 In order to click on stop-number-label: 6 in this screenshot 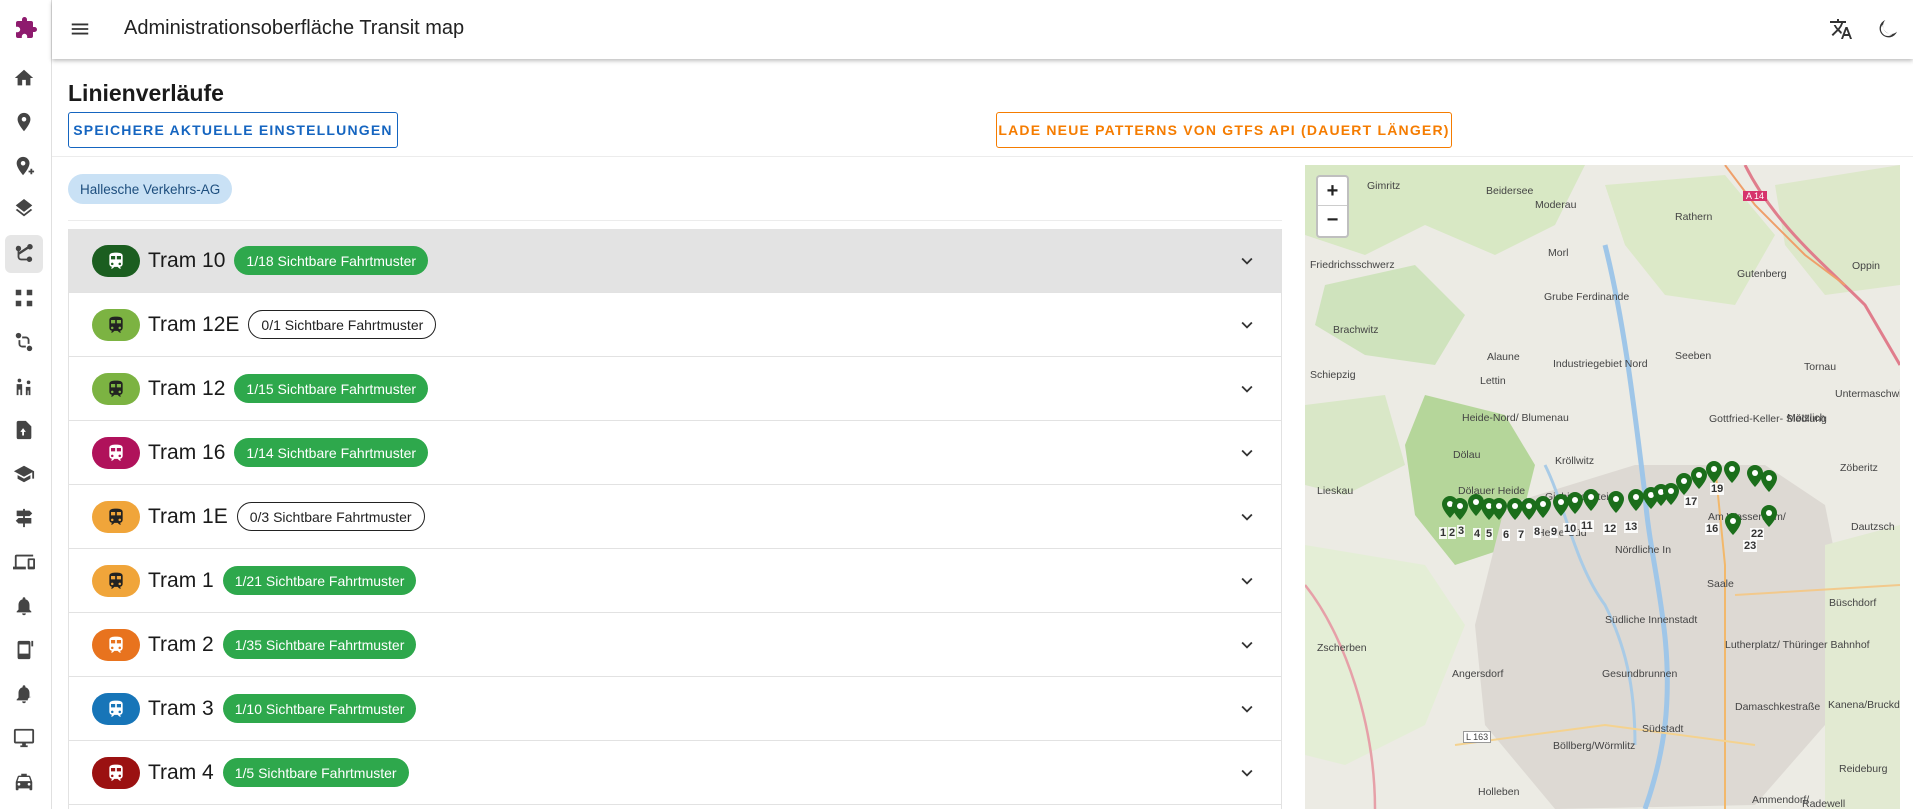, I will do `click(1506, 535)`.